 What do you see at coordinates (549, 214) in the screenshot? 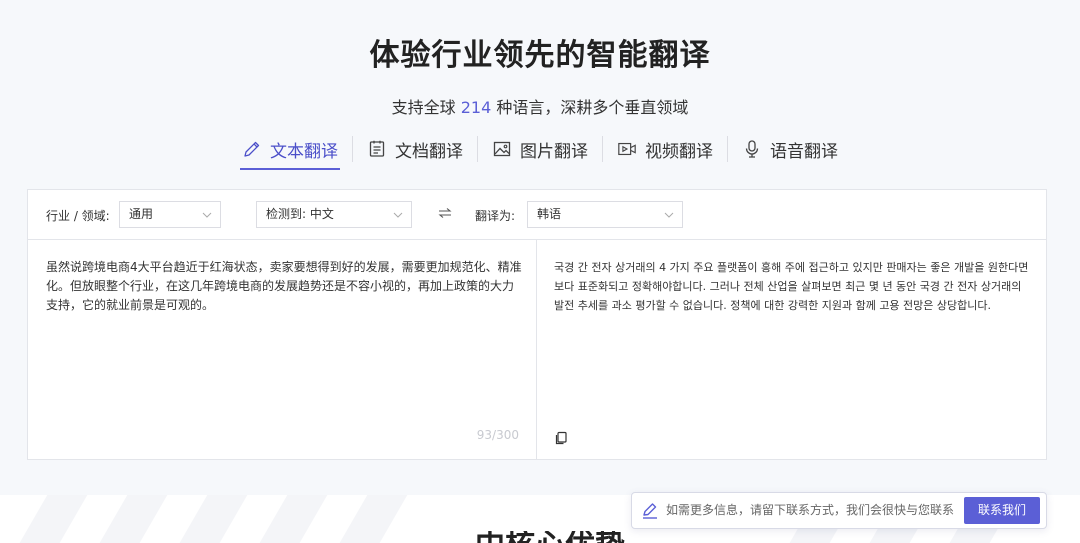
I see `target-language-value: 韩语` at bounding box center [549, 214].